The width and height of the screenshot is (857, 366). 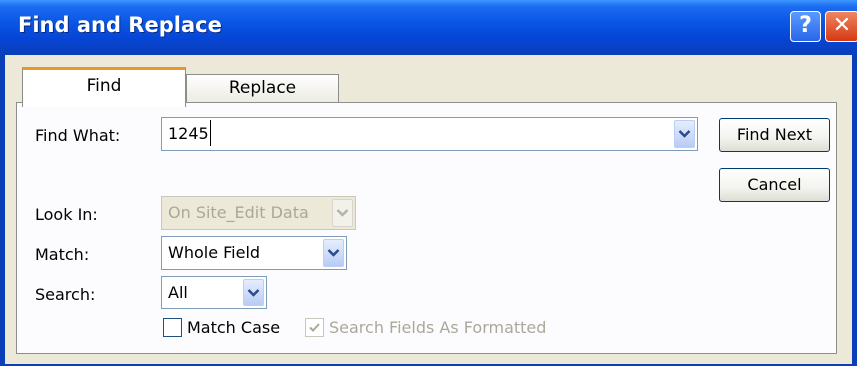 I want to click on tab-find-label: Find, so click(x=104, y=86).